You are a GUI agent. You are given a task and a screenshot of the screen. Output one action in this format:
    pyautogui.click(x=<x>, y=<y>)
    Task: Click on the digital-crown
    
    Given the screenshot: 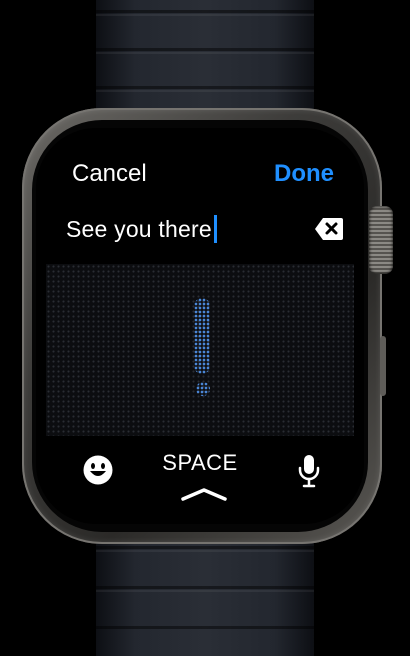 What is the action you would take?
    pyautogui.click(x=381, y=240)
    